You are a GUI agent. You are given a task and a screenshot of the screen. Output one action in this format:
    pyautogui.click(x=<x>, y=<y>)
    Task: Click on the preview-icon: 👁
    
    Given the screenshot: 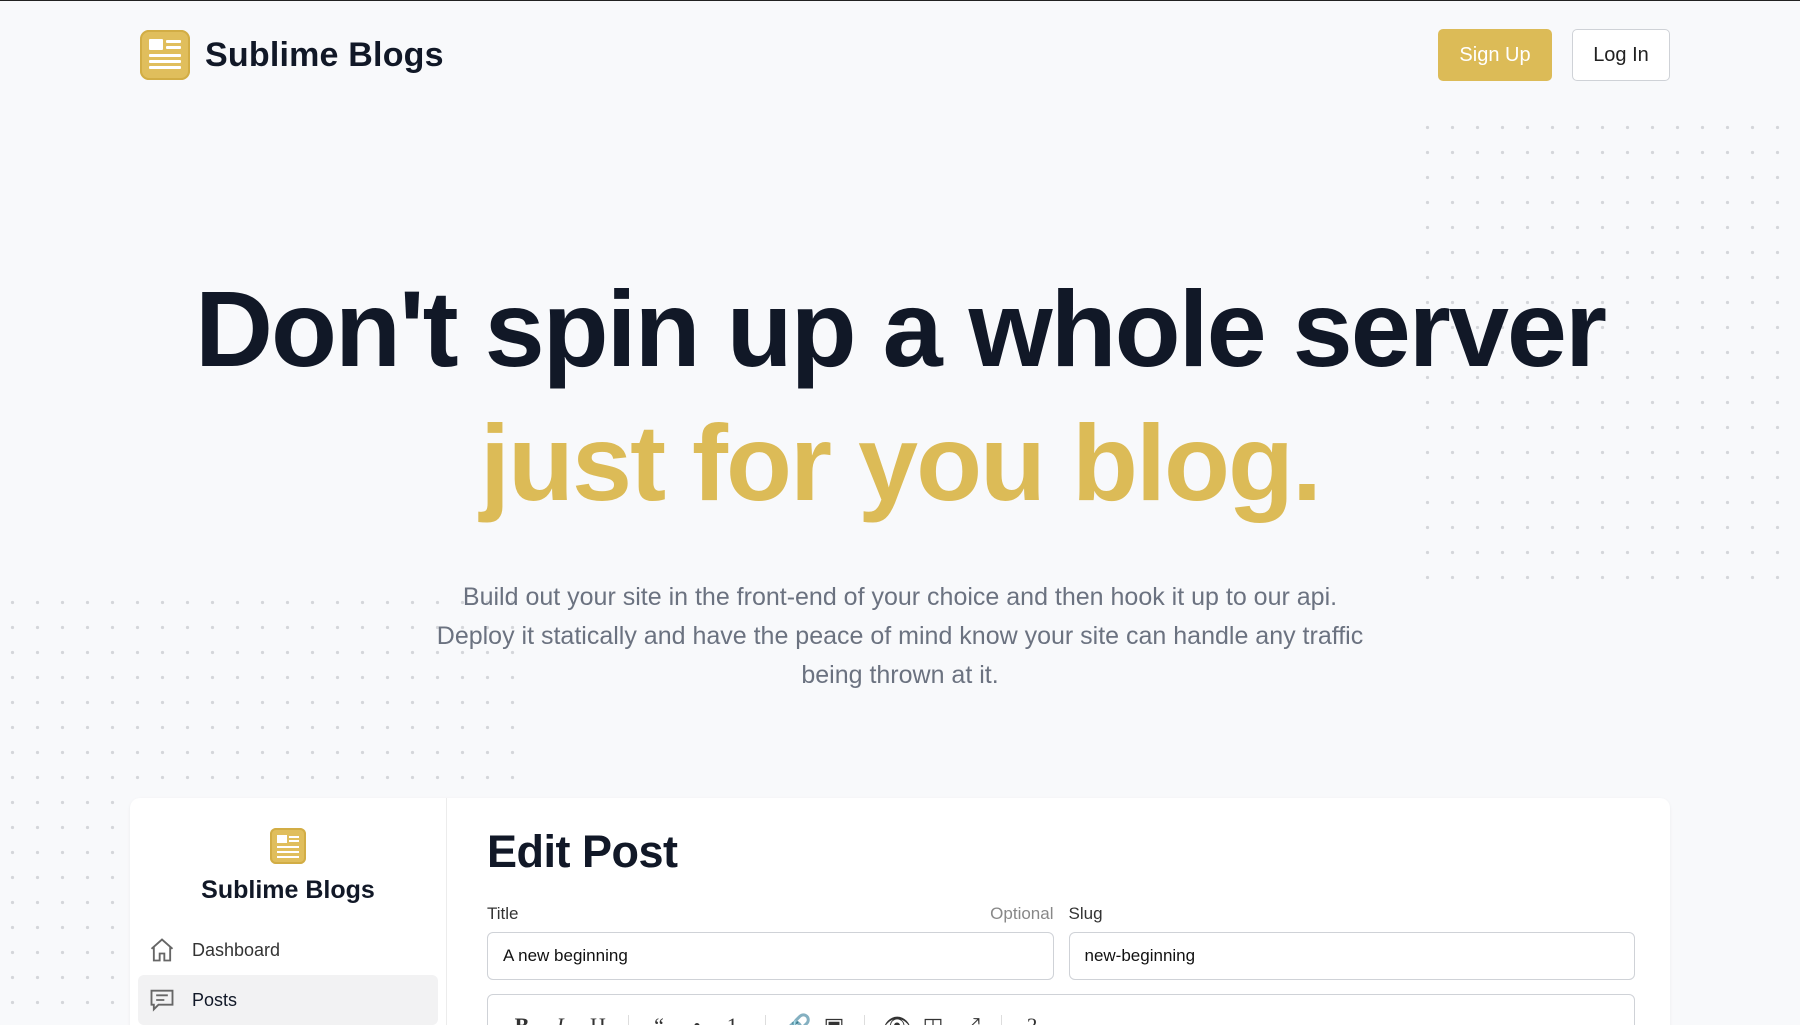 What is the action you would take?
    pyautogui.click(x=897, y=1019)
    